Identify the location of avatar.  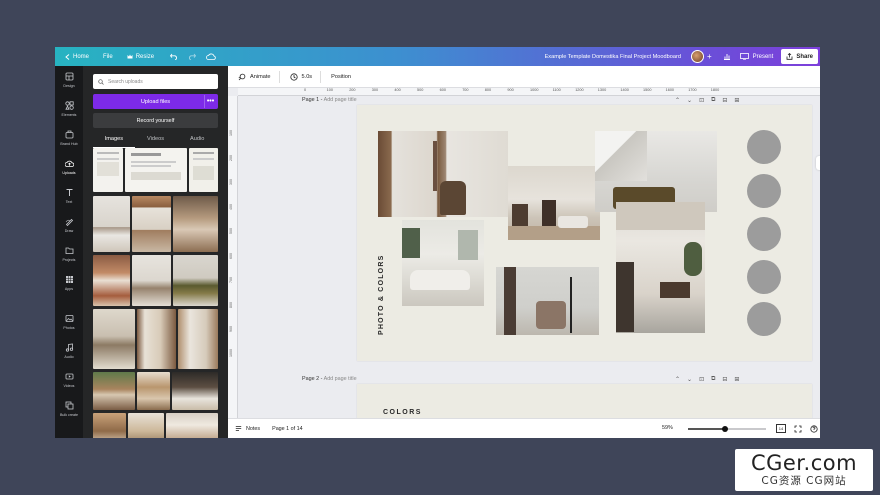
(697, 56).